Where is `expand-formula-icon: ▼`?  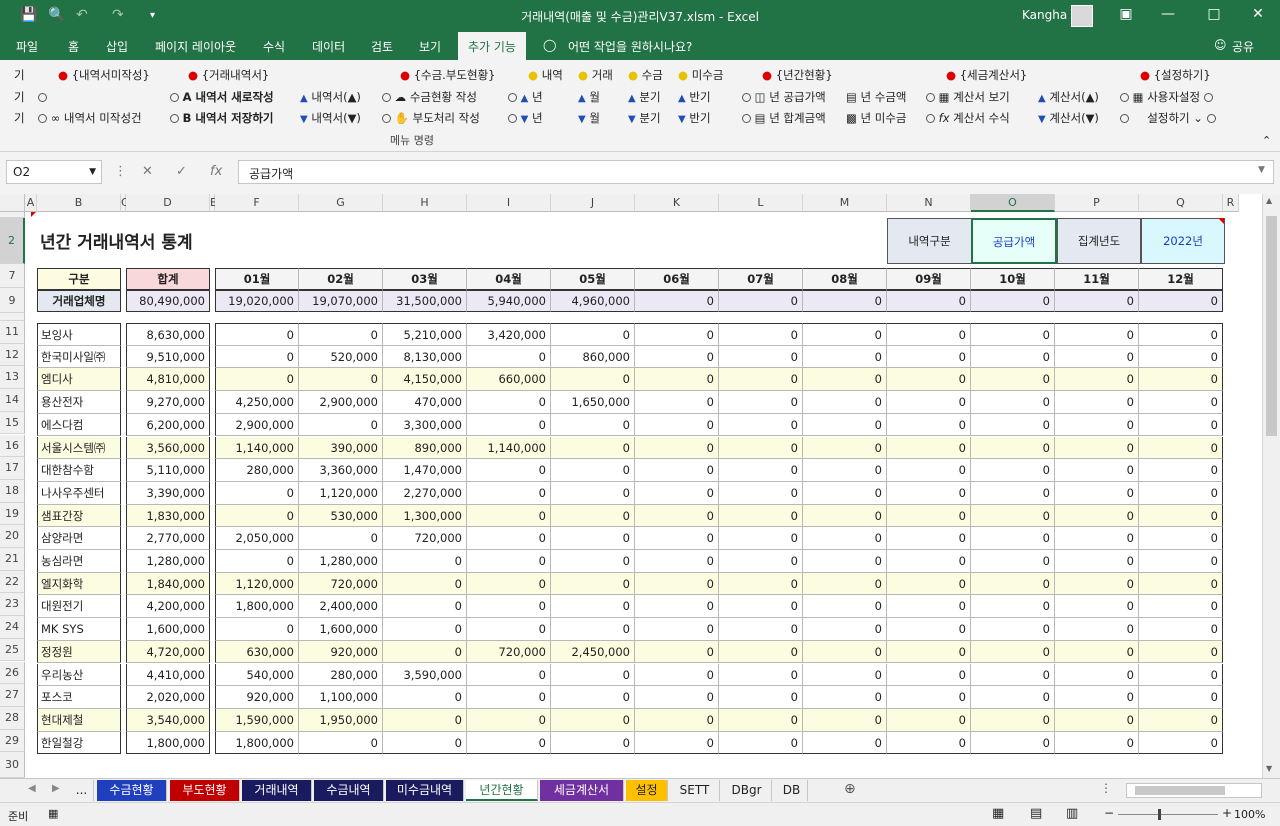
expand-formula-icon: ▼ is located at coordinates (1261, 170).